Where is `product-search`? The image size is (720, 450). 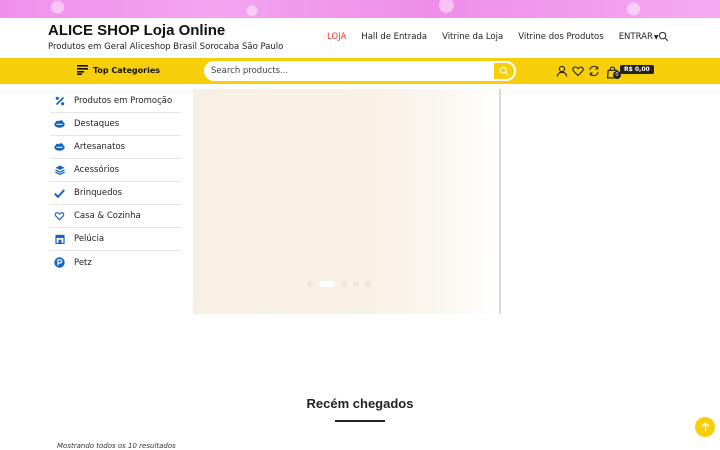
product-search is located at coordinates (360, 71).